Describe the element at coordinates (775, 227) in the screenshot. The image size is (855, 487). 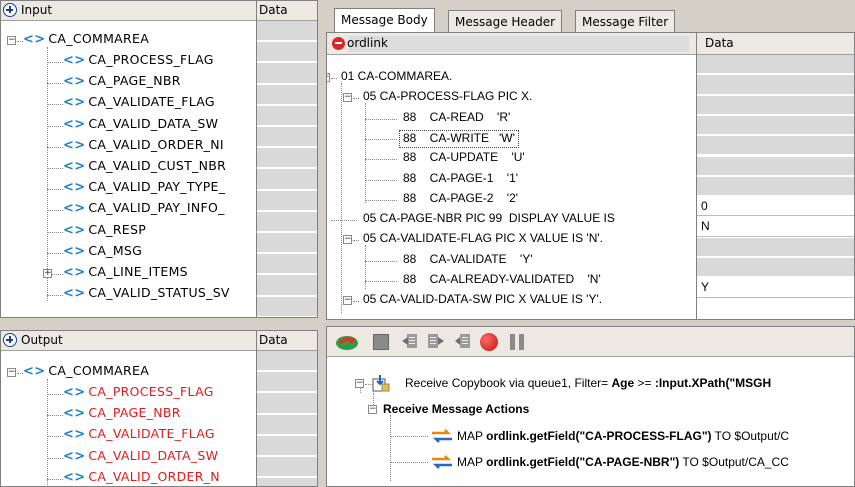
I see `data-cell: N` at that location.